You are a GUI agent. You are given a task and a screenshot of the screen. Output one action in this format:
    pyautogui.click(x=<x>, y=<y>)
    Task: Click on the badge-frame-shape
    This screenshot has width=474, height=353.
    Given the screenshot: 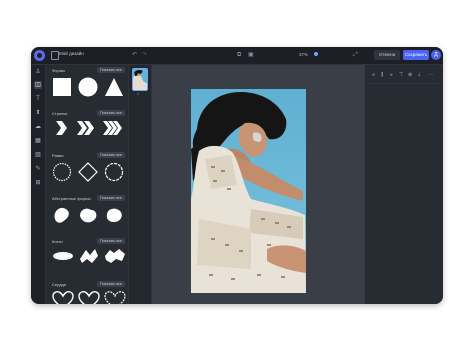 What is the action you would take?
    pyautogui.click(x=114, y=174)
    